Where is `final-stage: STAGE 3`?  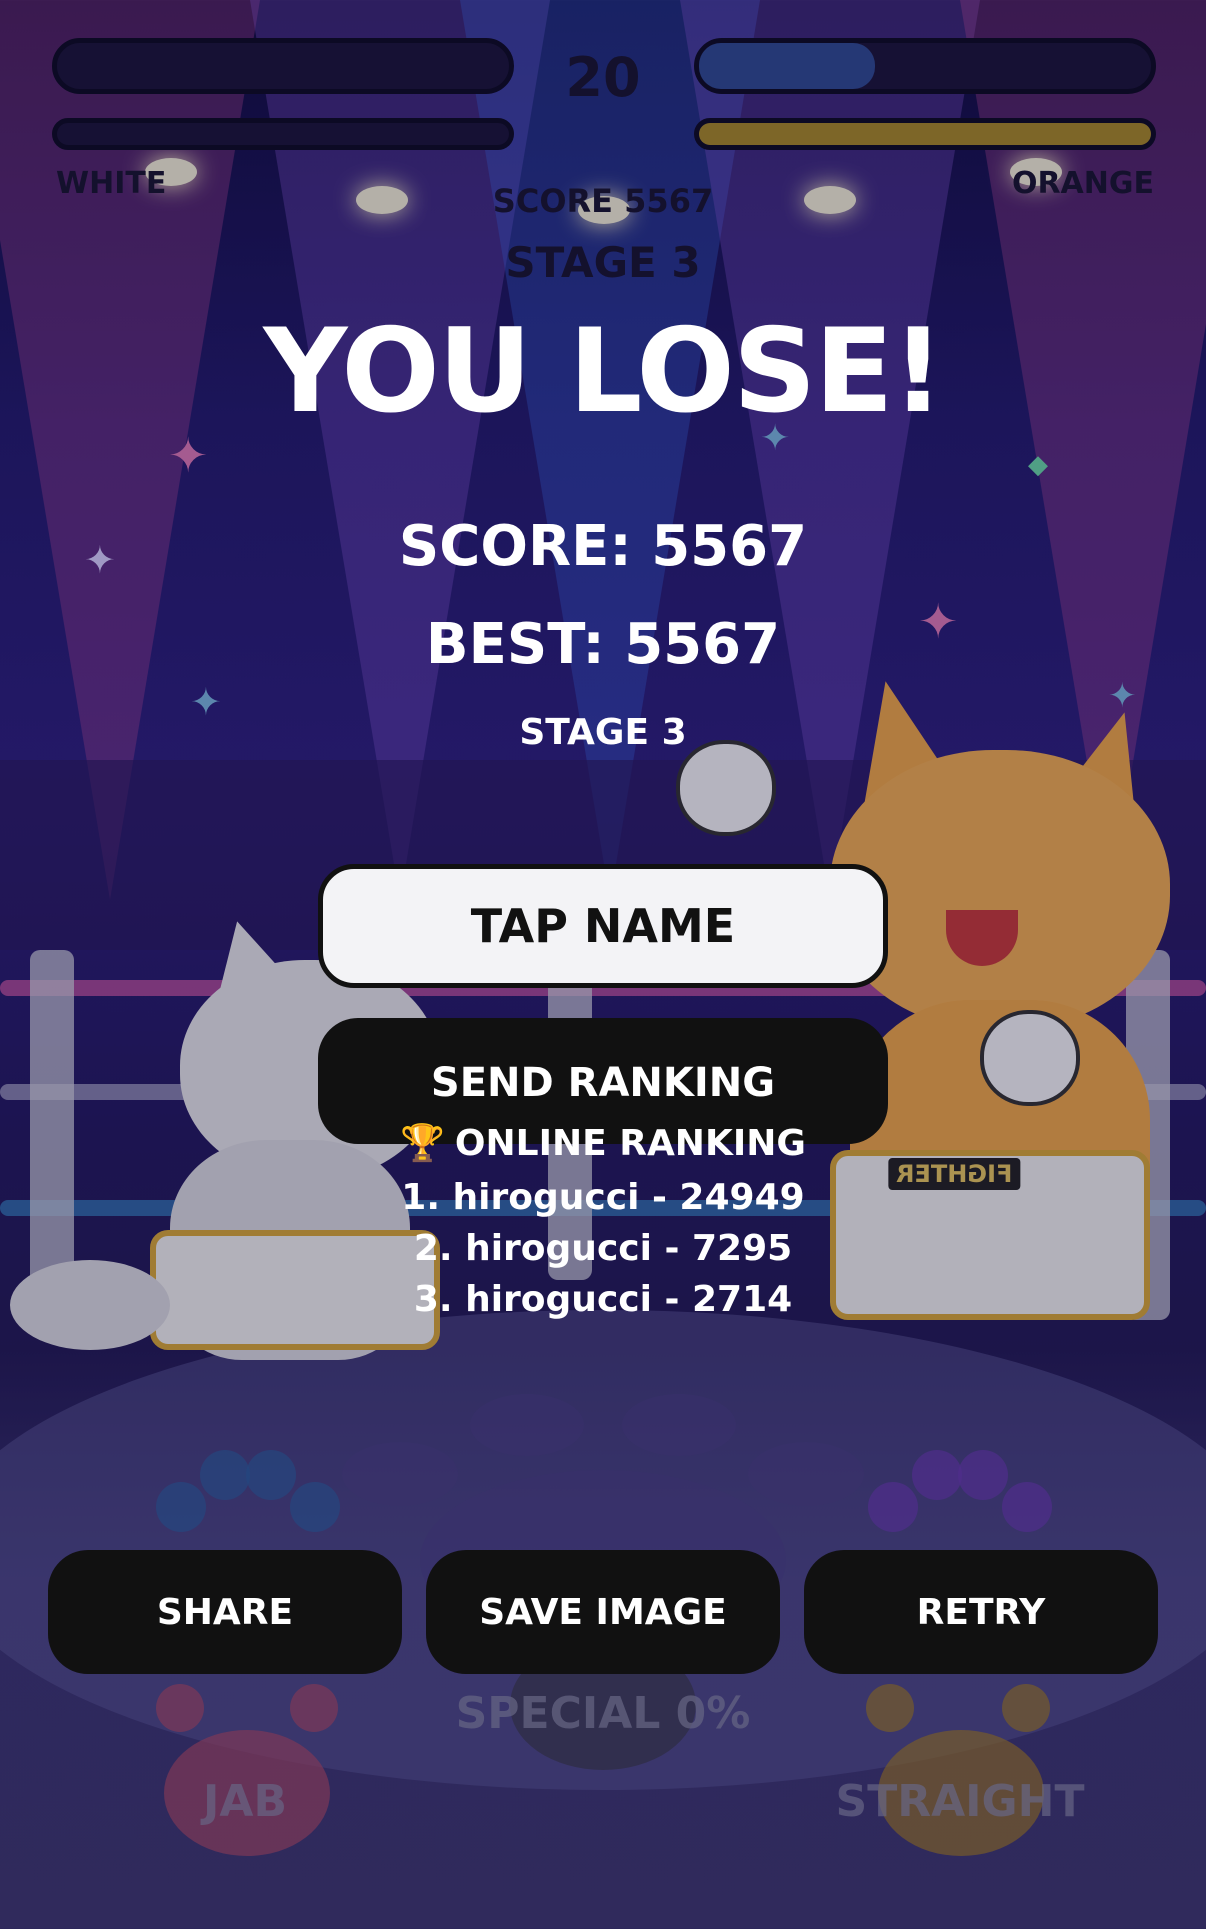 final-stage: STAGE 3 is located at coordinates (603, 732).